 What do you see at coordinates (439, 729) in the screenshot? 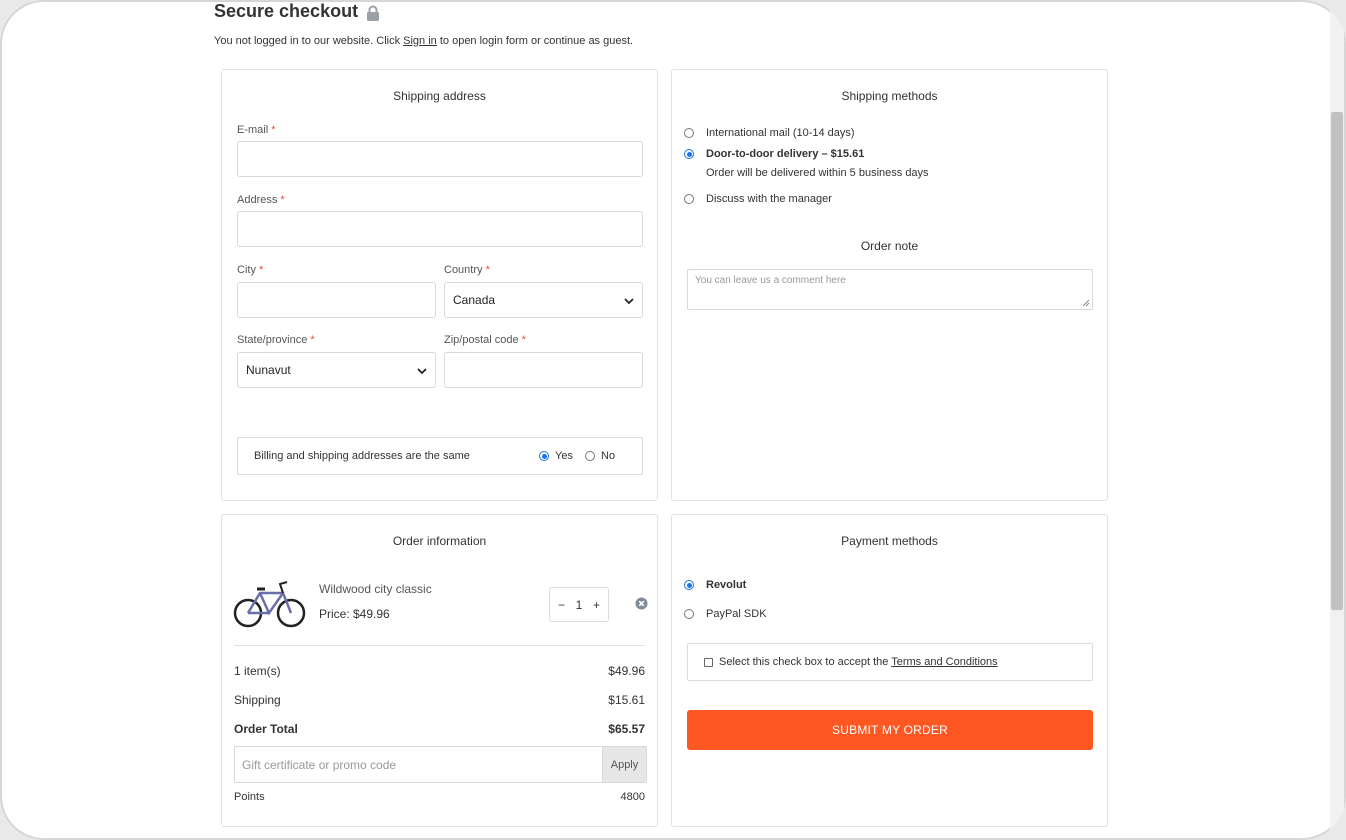
I see `summary-row-total: Order Total $65.57` at bounding box center [439, 729].